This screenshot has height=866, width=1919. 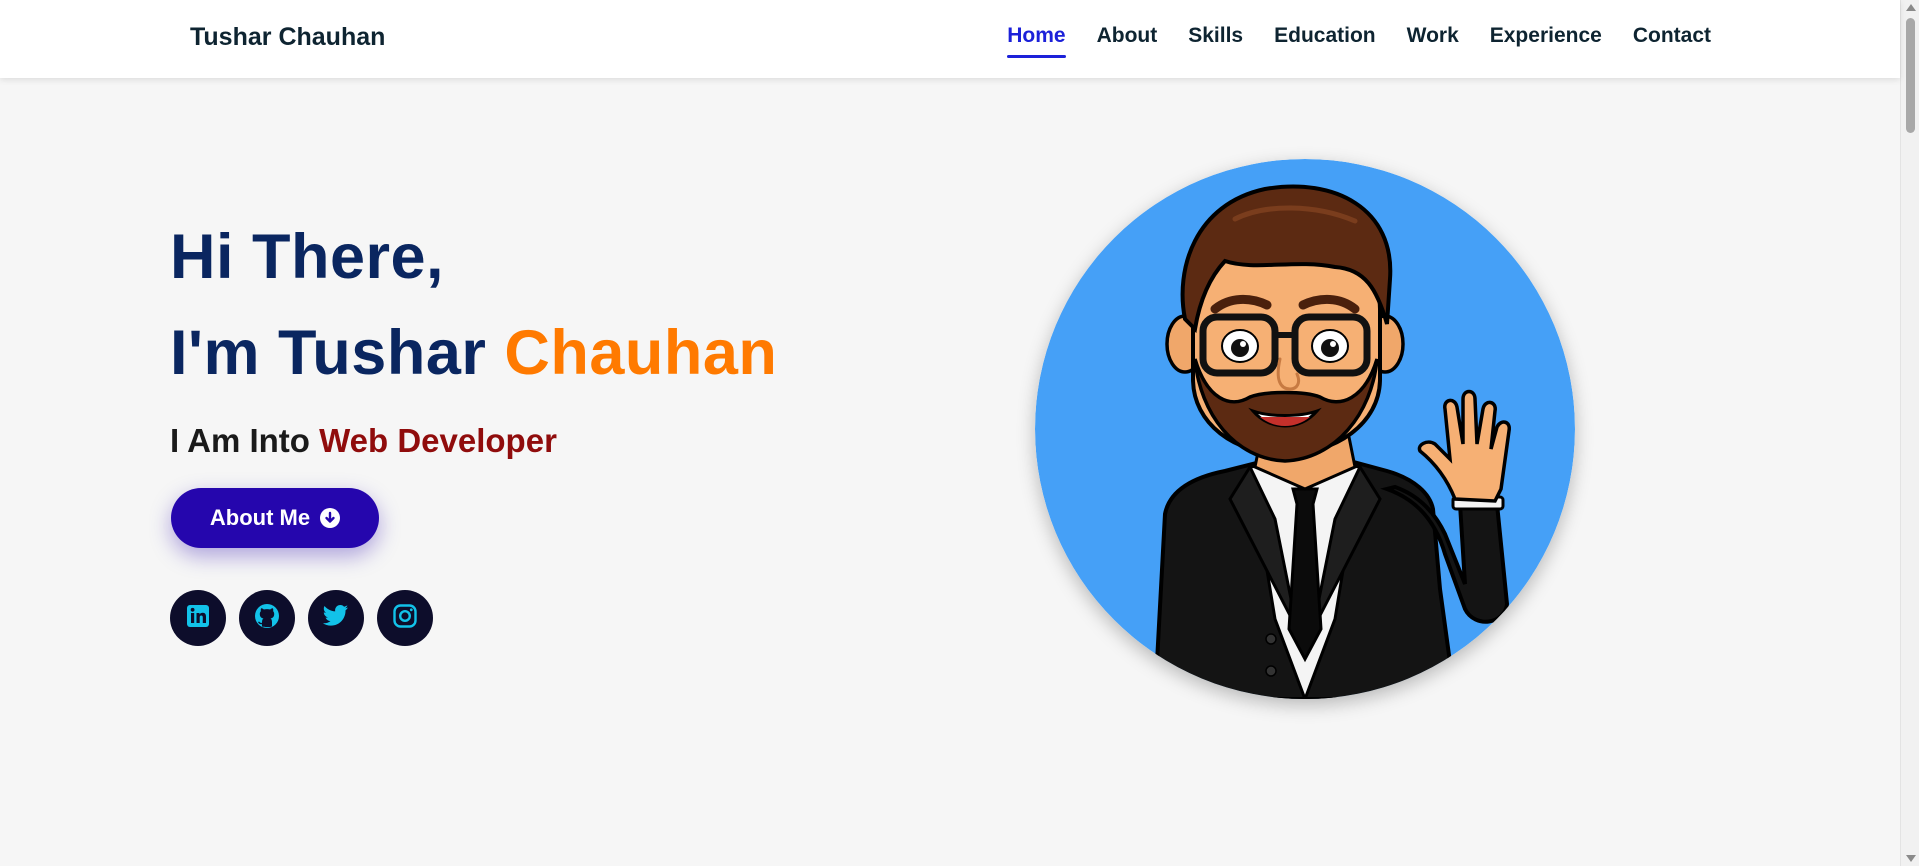 What do you see at coordinates (1215, 41) in the screenshot?
I see `nav-item-skills: Skills` at bounding box center [1215, 41].